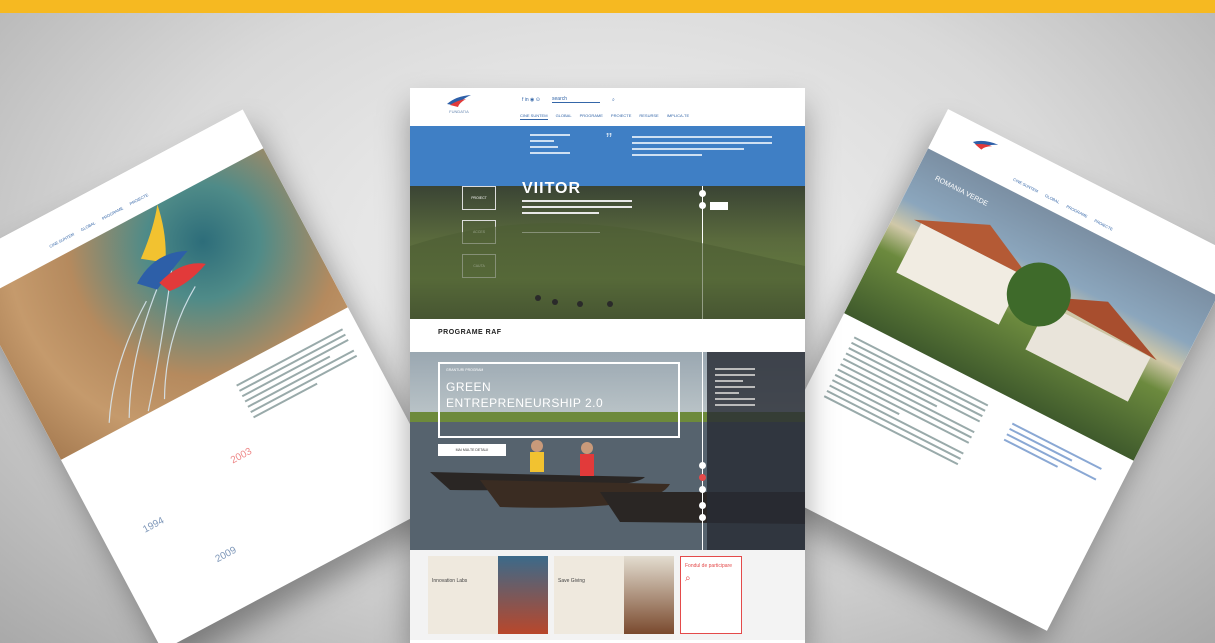 Image resolution: width=1215 pixels, height=643 pixels. I want to click on top-utility-bar: f in ◉ ⊙ search ⌕, so click(568, 99).